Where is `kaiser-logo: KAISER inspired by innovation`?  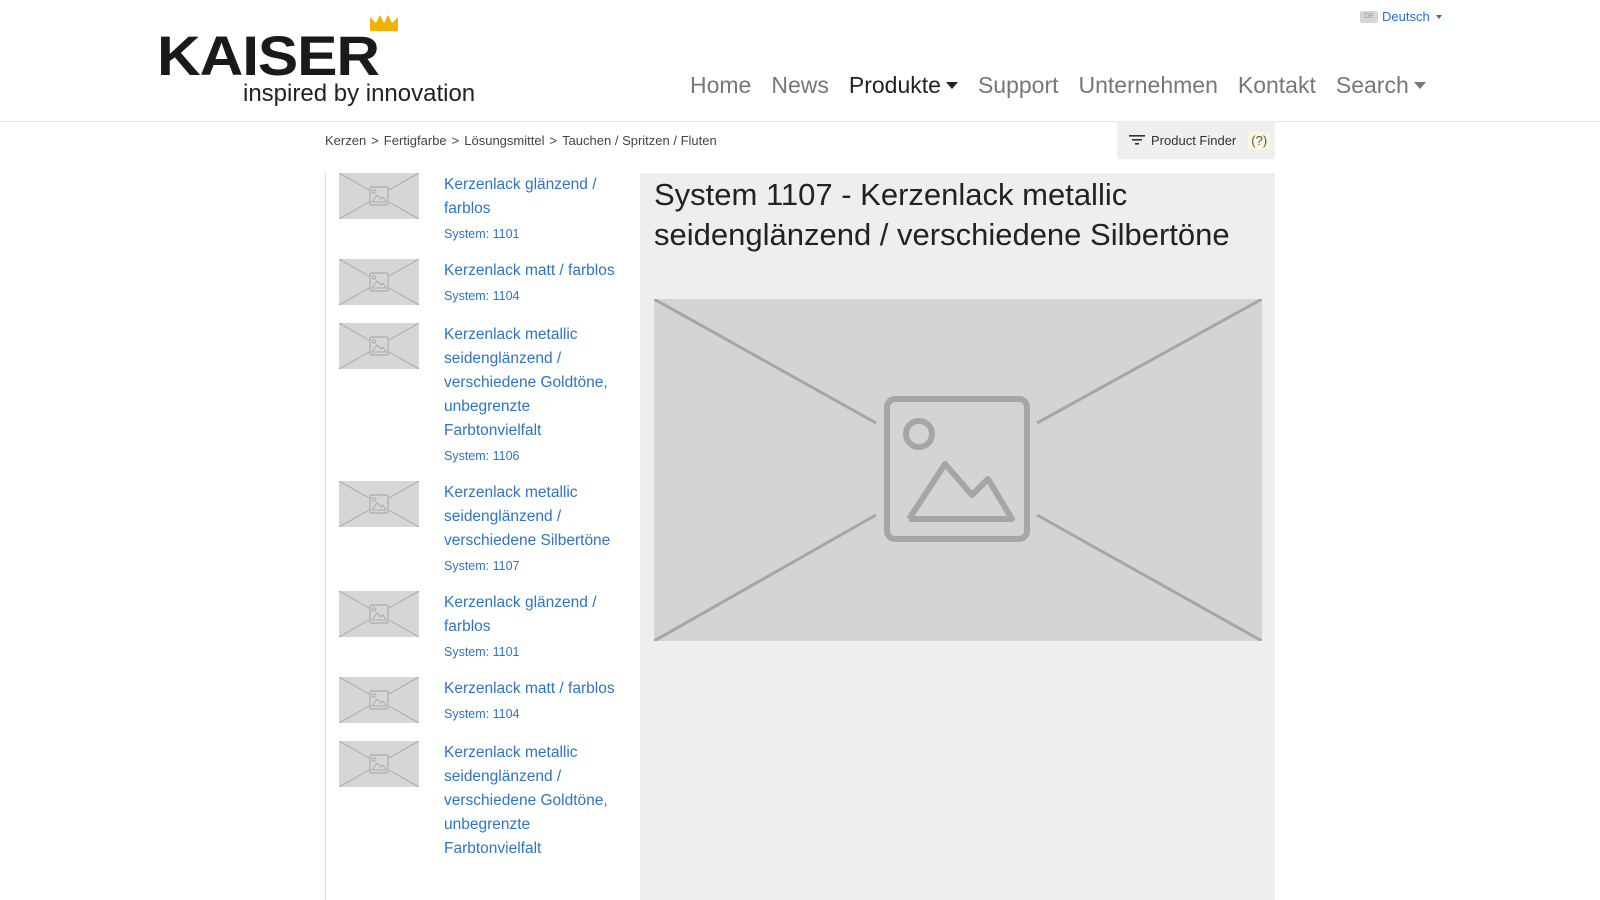 kaiser-logo: KAISER inspired by innovation is located at coordinates (327, 60).